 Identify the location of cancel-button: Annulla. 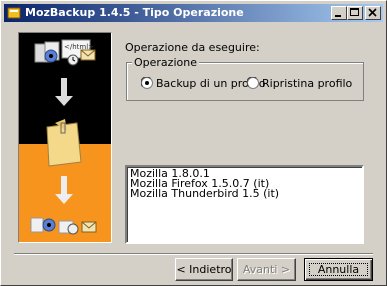
(338, 269).